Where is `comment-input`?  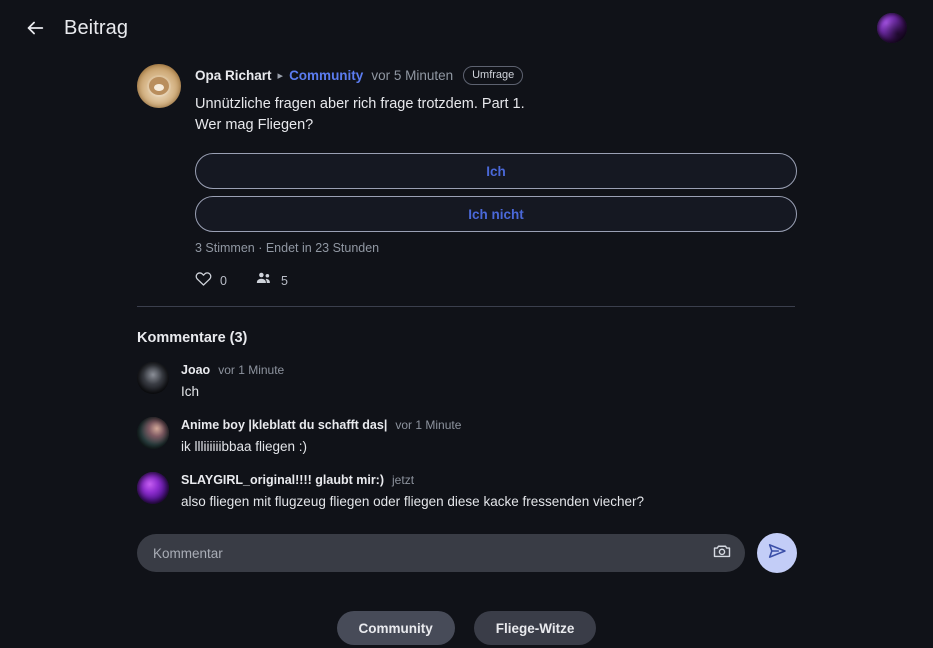
comment-input is located at coordinates (431, 553).